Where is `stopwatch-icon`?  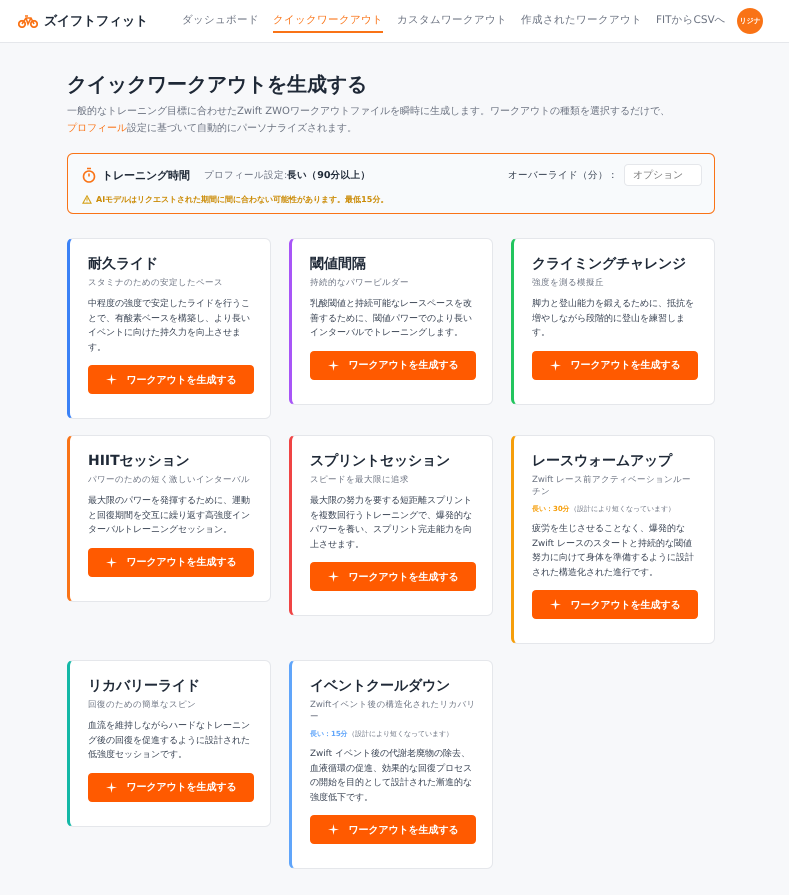
stopwatch-icon is located at coordinates (89, 175).